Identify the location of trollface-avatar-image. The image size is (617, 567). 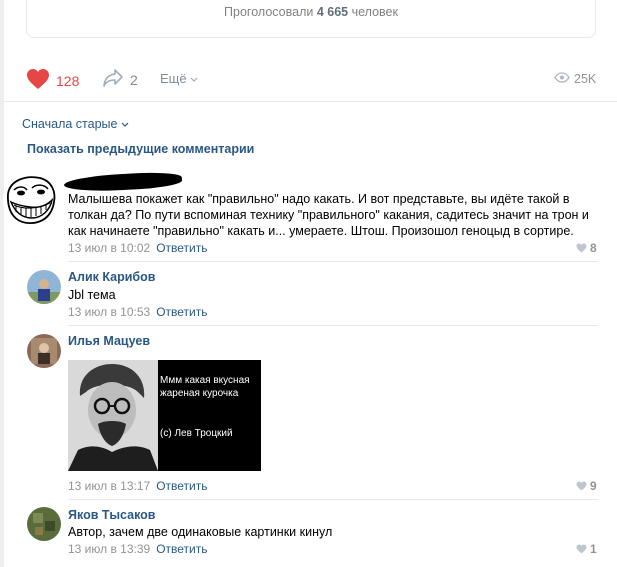
(30, 200).